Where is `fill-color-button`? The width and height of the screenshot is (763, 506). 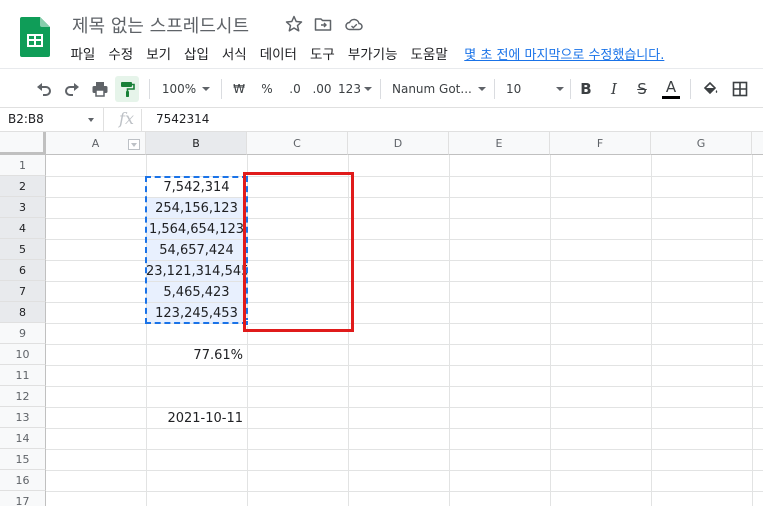 fill-color-button is located at coordinates (710, 89).